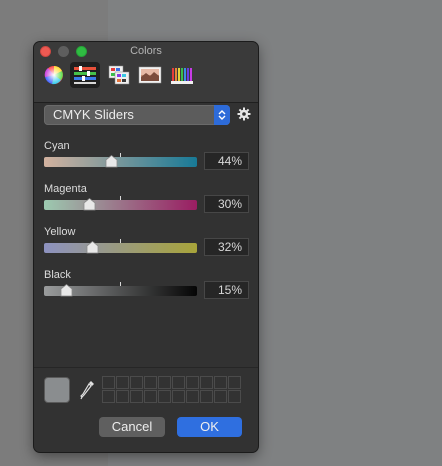 The width and height of the screenshot is (442, 466). I want to click on ok-button: OK, so click(209, 427).